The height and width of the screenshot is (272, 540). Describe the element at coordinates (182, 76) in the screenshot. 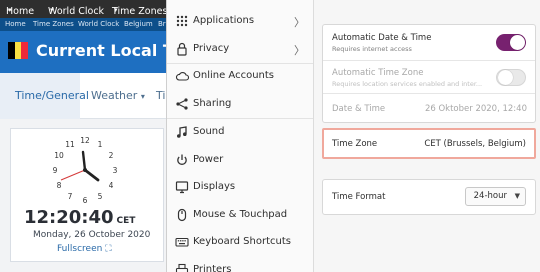

I see `cloud-icon` at that location.